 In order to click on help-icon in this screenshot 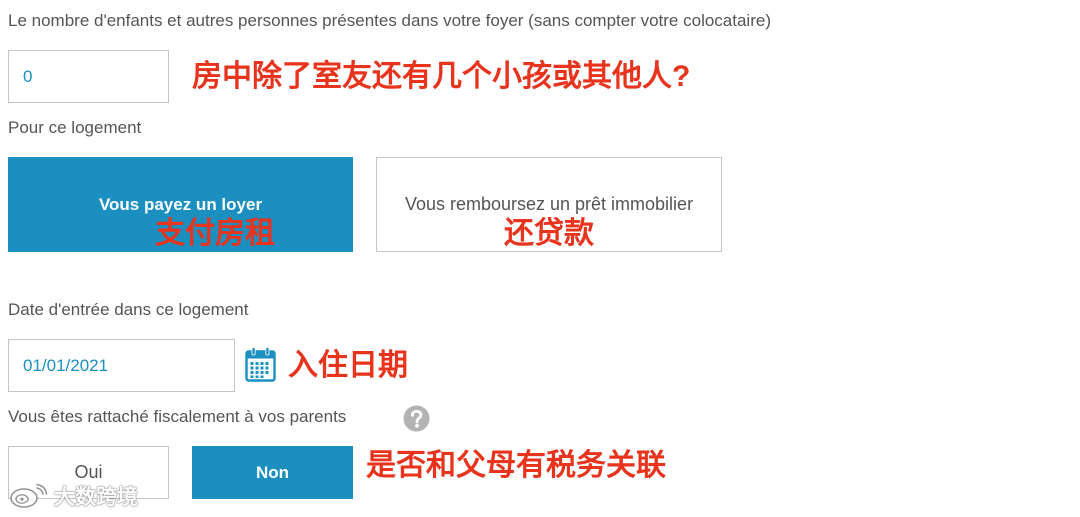, I will do `click(416, 418)`.